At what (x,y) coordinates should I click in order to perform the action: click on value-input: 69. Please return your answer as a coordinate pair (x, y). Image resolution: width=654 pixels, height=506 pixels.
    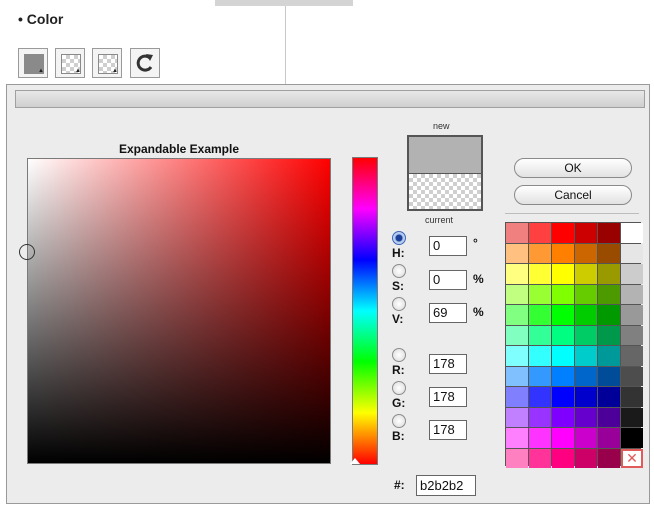
    Looking at the image, I should click on (448, 313).